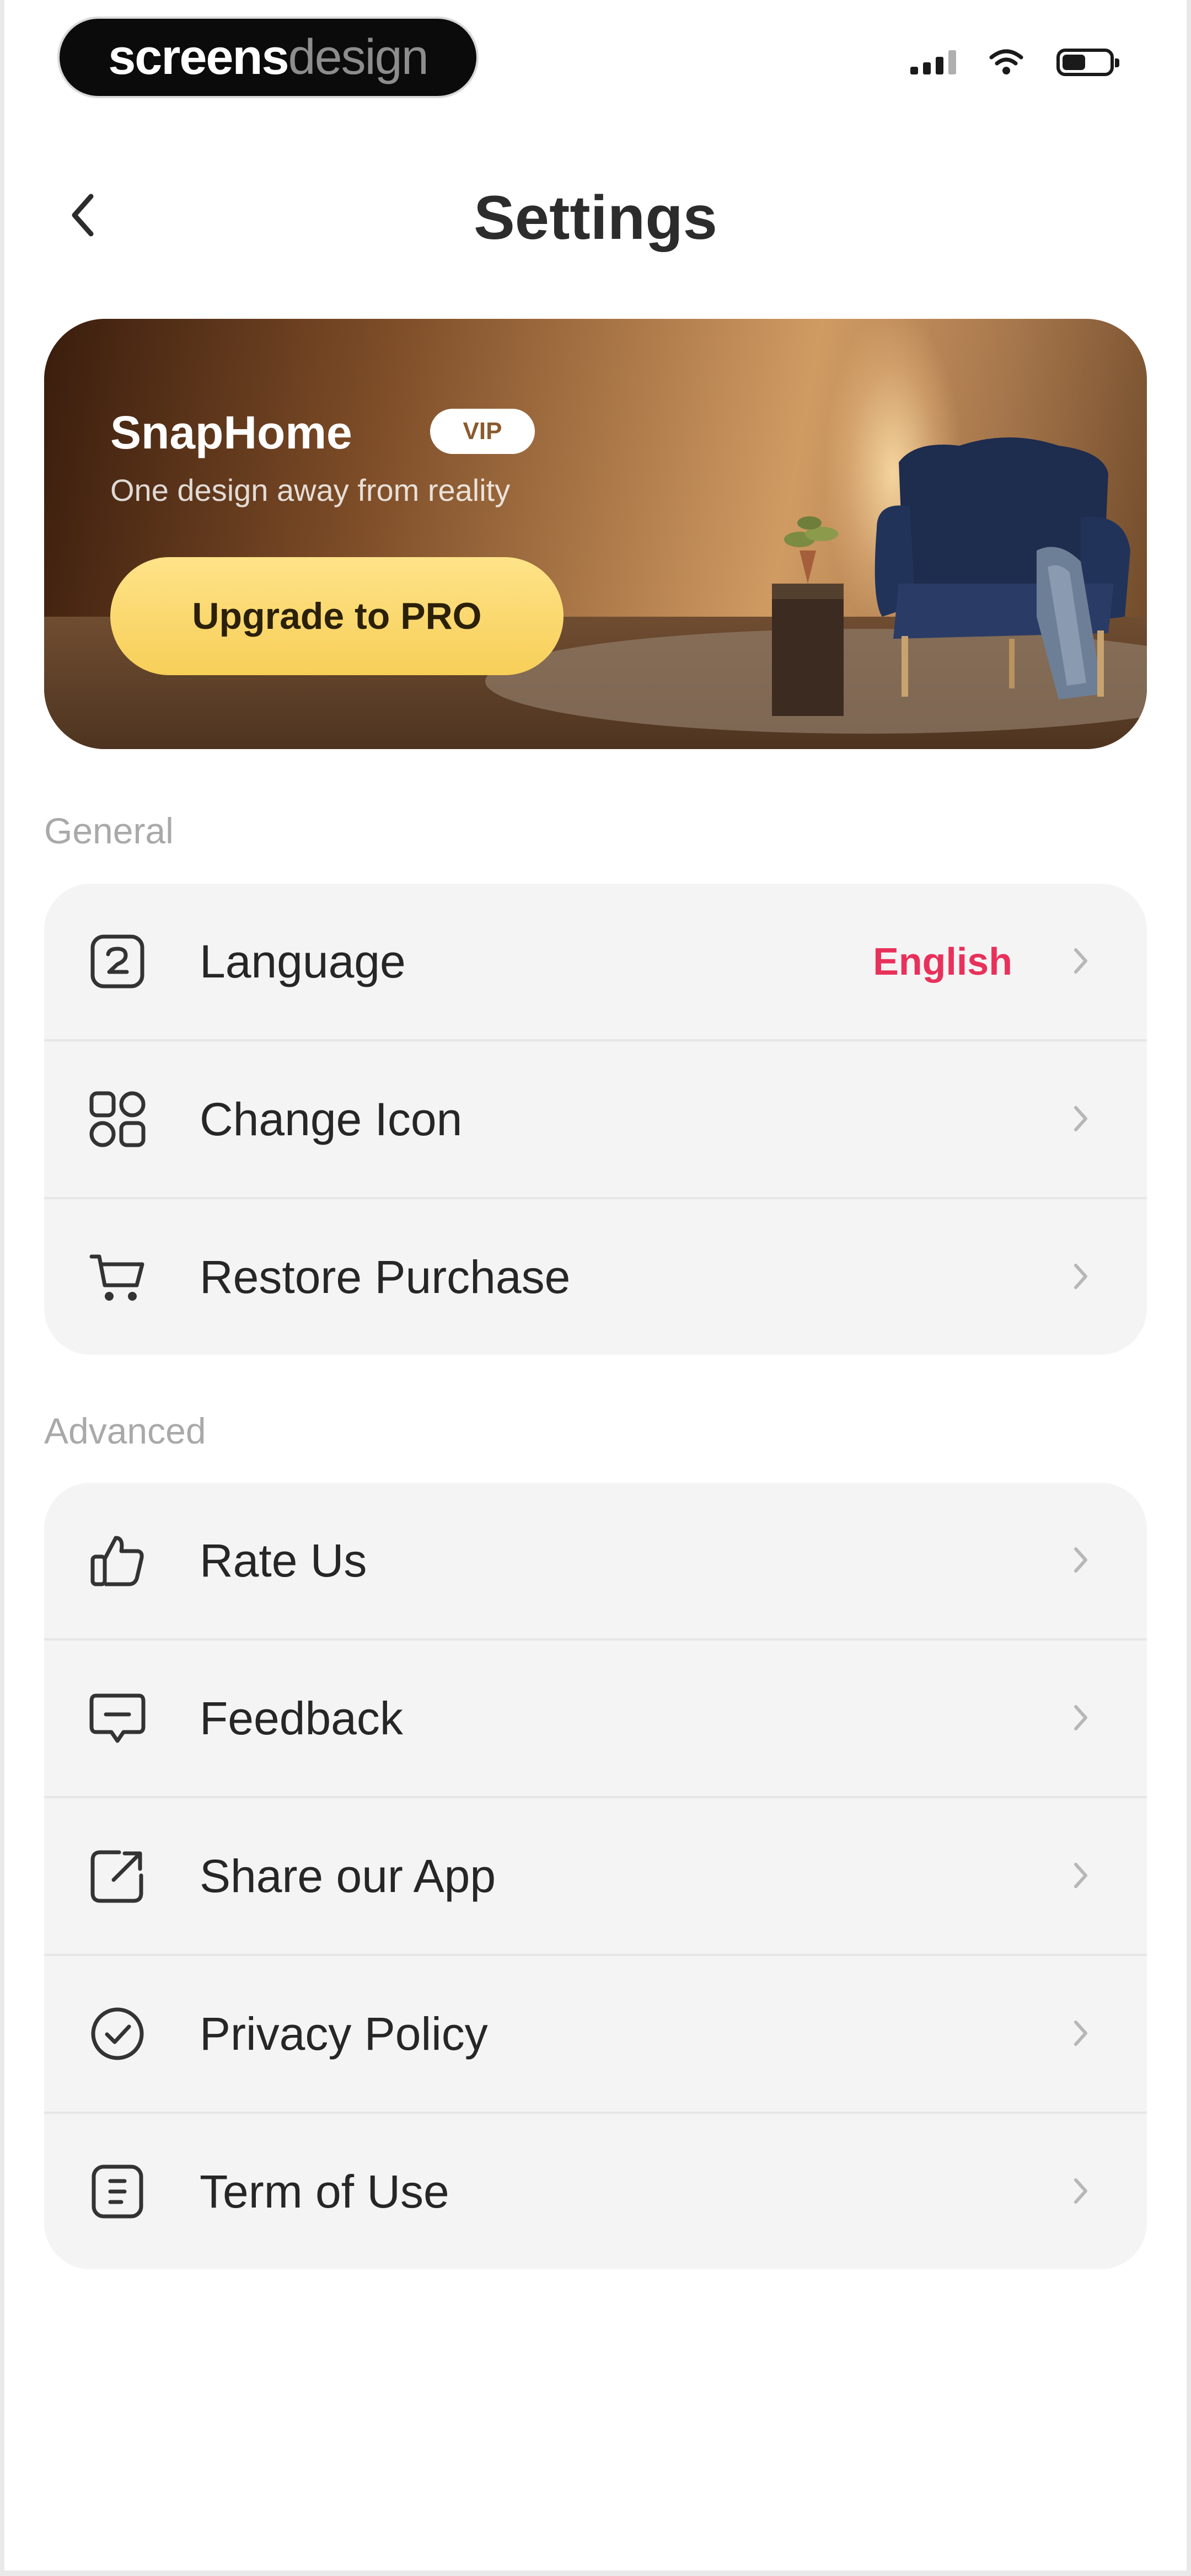 This screenshot has height=2576, width=1191. Describe the element at coordinates (348, 1876) in the screenshot. I see `settings-row-label: Share our App` at that location.